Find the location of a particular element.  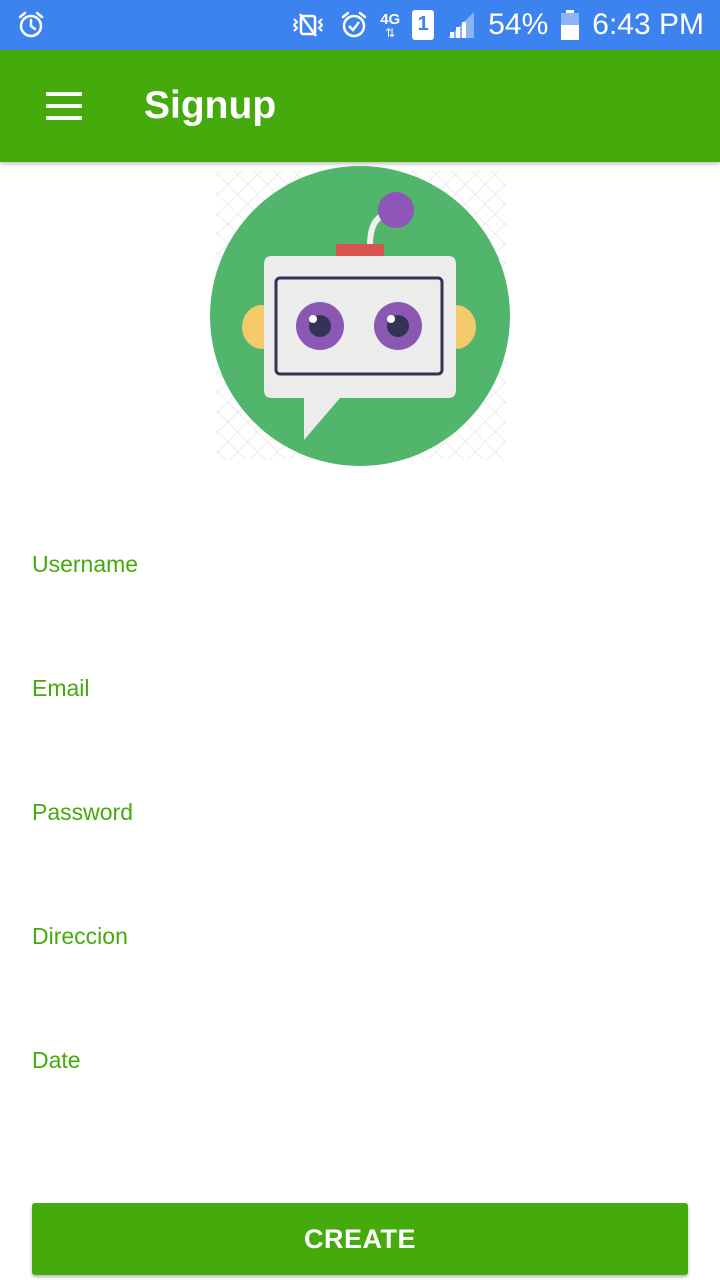

sim-slot-label: 1 is located at coordinates (423, 24).